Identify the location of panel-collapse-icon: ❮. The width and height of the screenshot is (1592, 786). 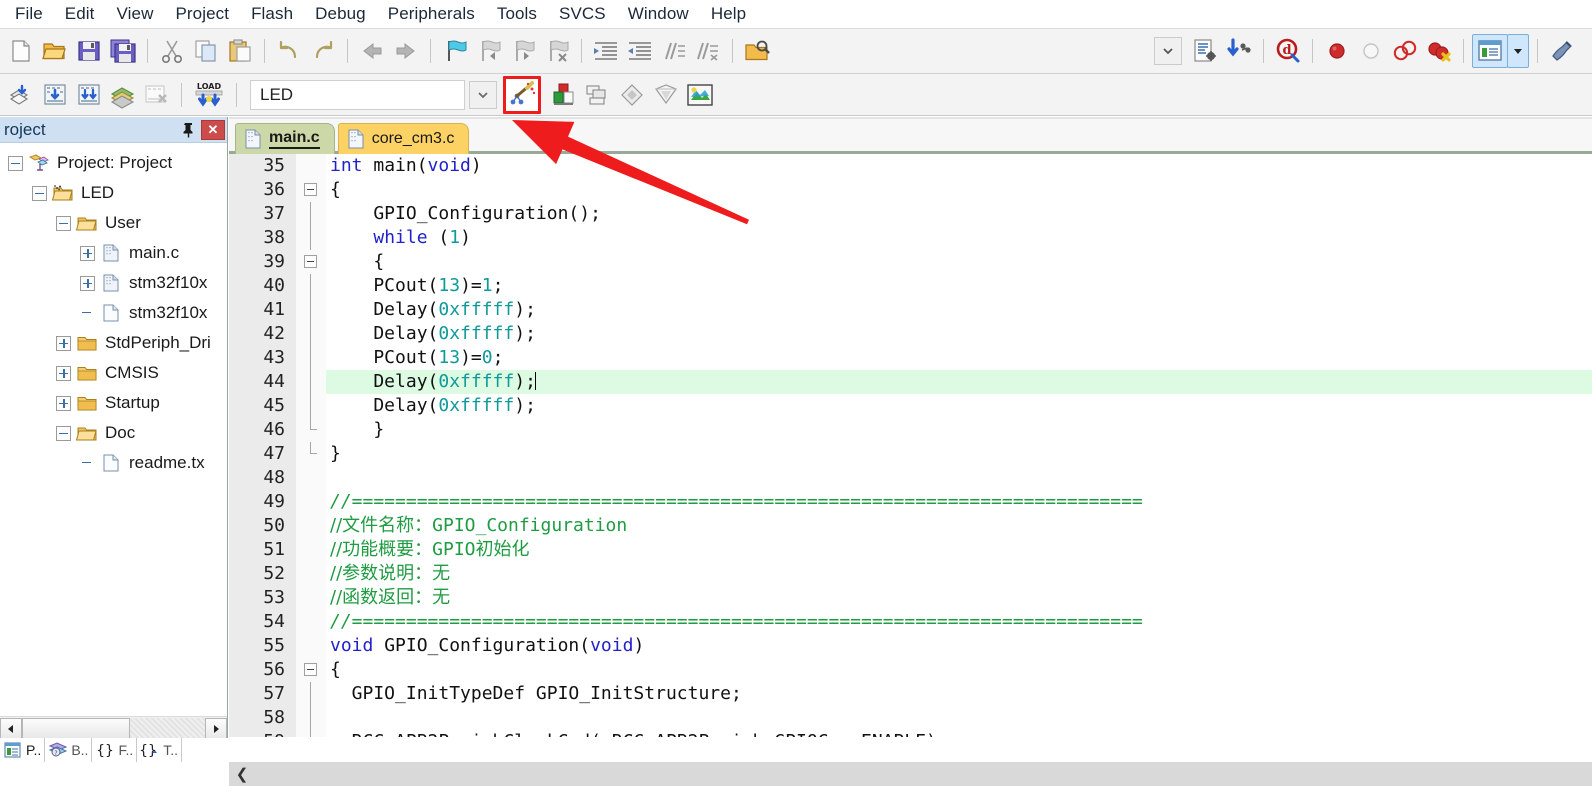
(242, 774).